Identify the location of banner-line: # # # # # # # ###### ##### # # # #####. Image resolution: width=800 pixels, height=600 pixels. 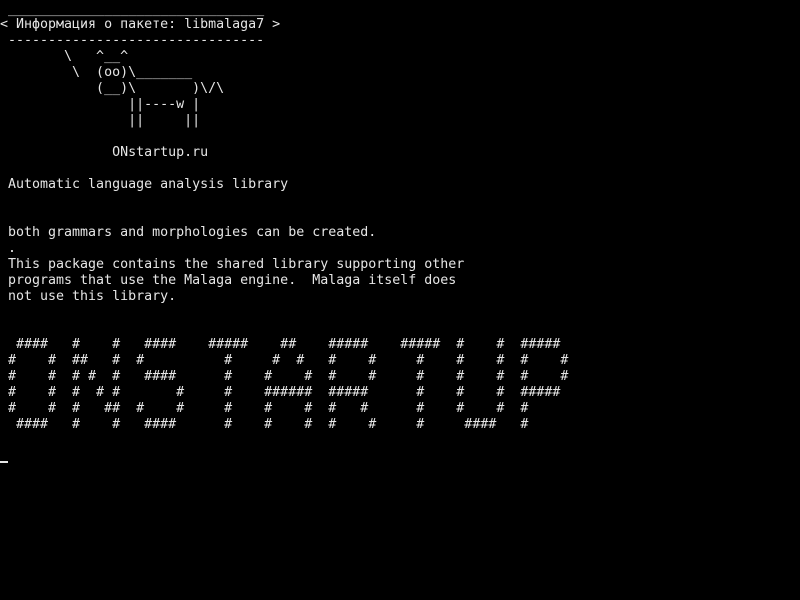
(284, 392).